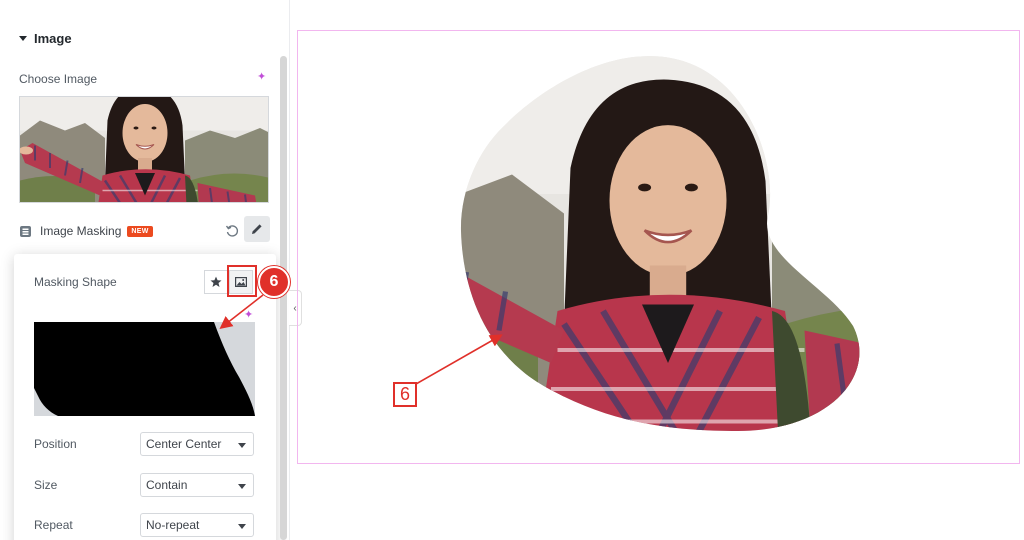 Image resolution: width=1024 pixels, height=540 pixels. Describe the element at coordinates (46, 485) in the screenshot. I see `size-label: Size` at that location.